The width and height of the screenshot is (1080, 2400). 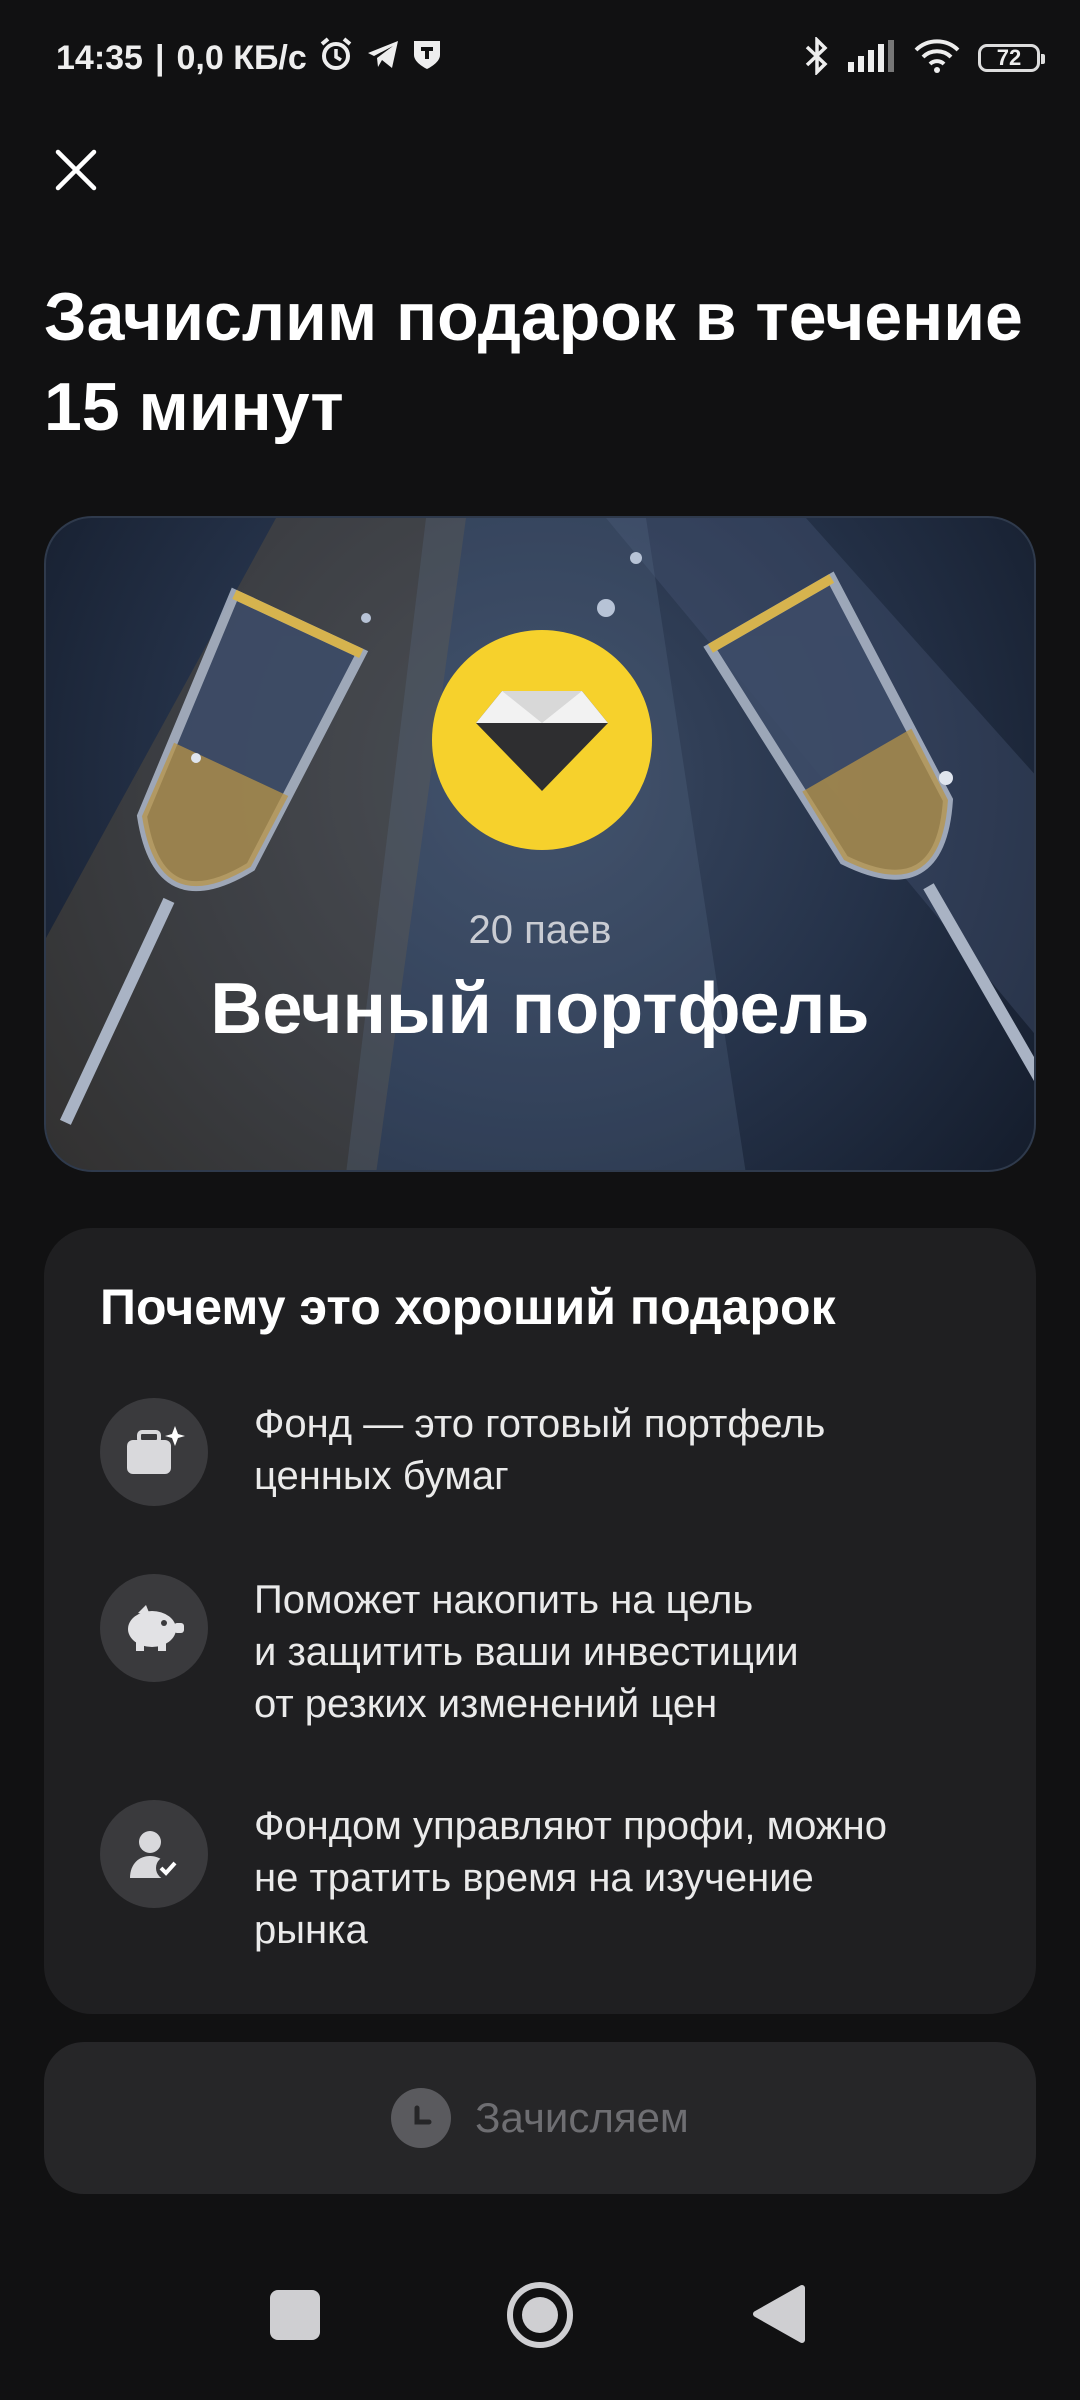 I want to click on fund-name: Вечный портфель, so click(x=540, y=1009).